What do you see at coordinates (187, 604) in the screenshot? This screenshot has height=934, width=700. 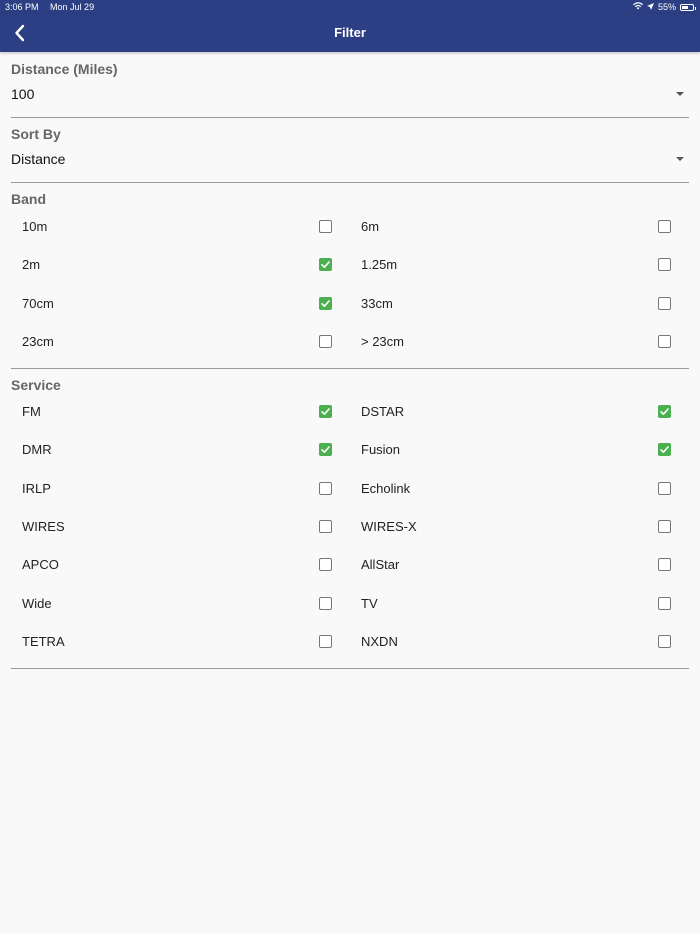 I see `option-wide: Wide` at bounding box center [187, 604].